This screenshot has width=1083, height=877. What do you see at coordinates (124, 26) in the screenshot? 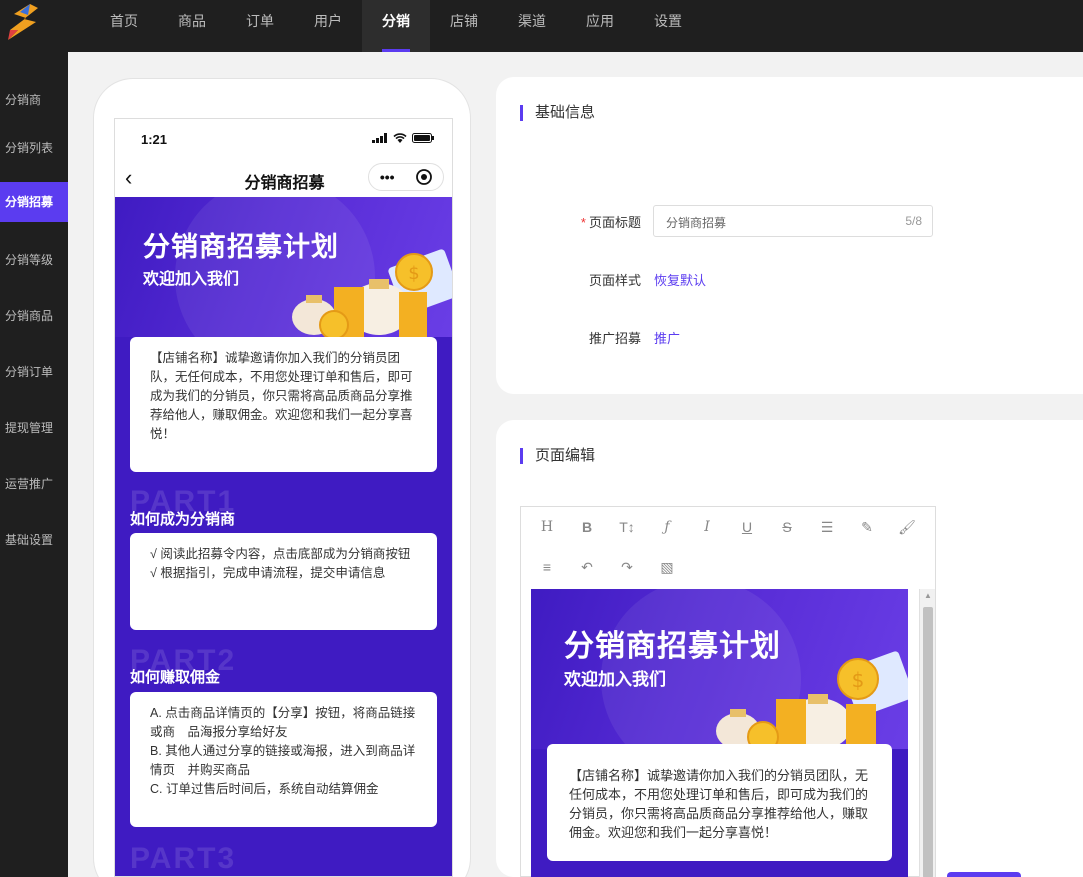
I see `nav-home: 首页` at bounding box center [124, 26].